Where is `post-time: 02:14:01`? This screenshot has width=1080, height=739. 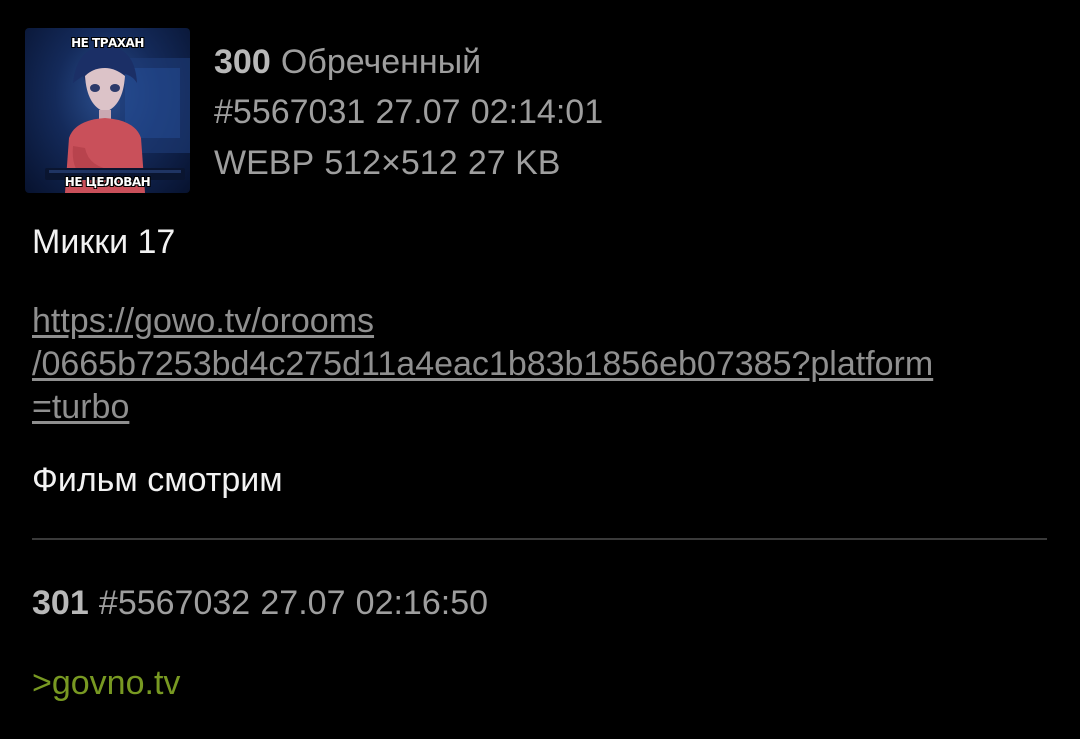 post-time: 02:14:01 is located at coordinates (537, 112).